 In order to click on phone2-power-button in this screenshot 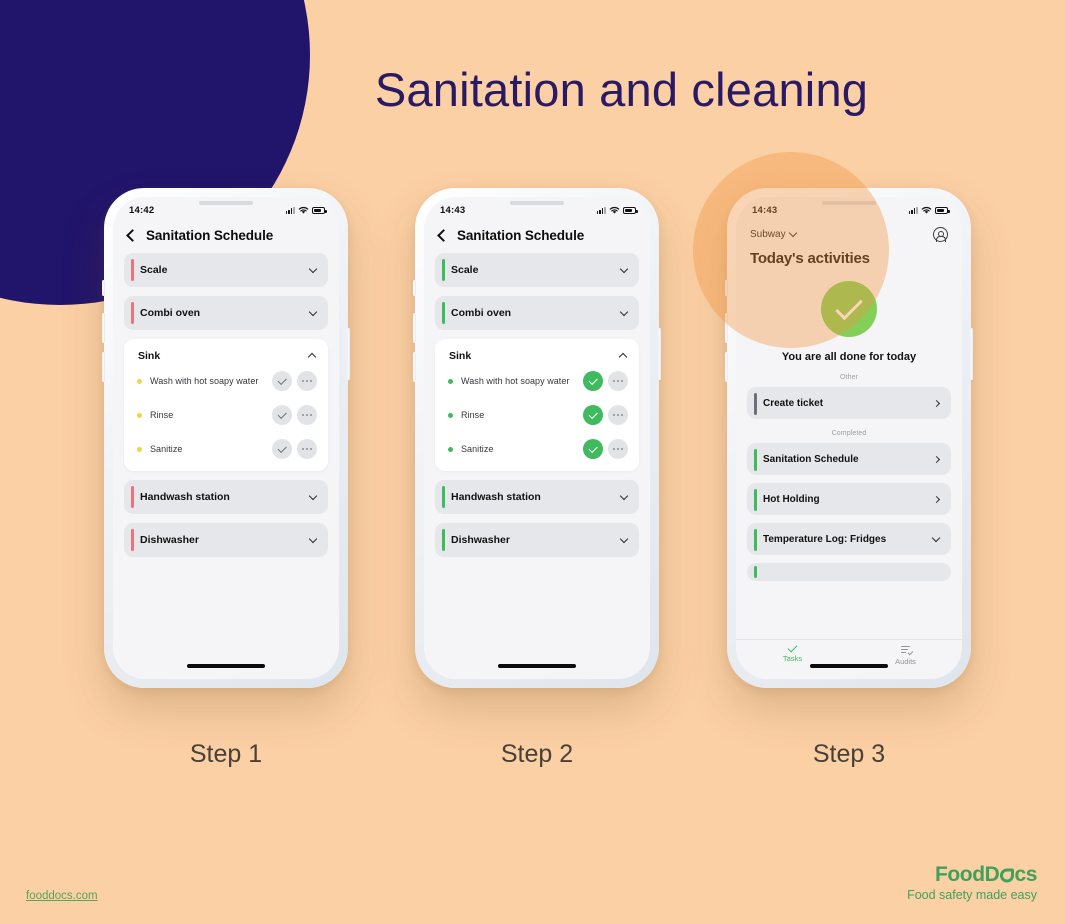, I will do `click(659, 354)`.